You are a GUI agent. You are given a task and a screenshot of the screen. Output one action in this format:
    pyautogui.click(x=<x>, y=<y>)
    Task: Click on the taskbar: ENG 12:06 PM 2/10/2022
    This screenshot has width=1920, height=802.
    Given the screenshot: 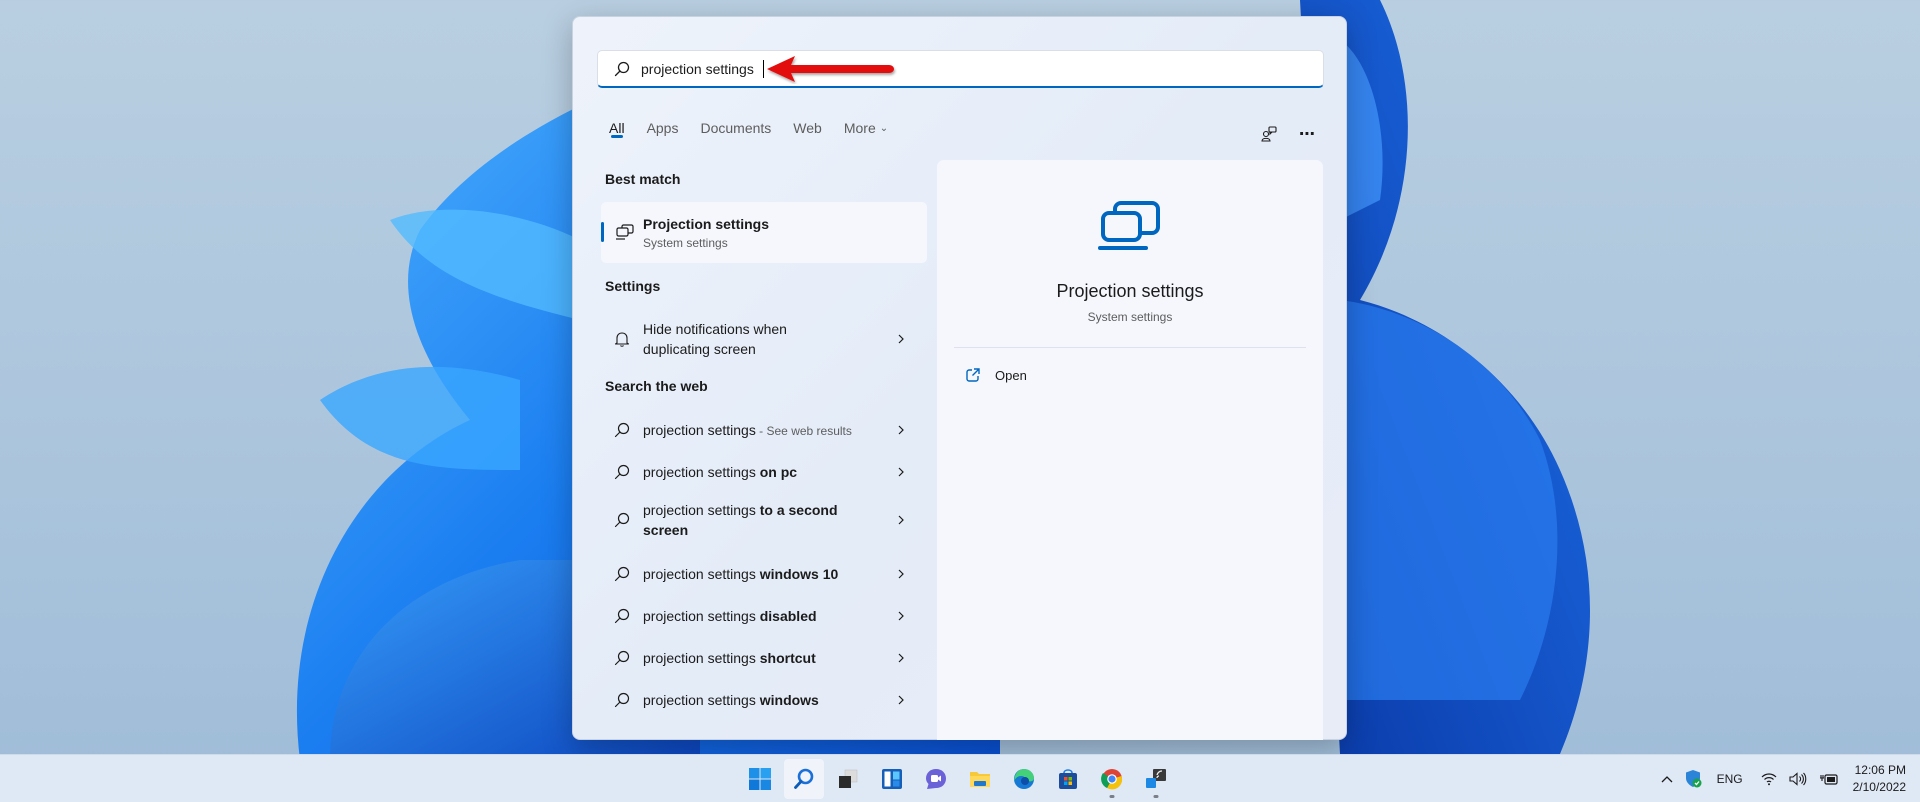 What is the action you would take?
    pyautogui.click(x=960, y=778)
    